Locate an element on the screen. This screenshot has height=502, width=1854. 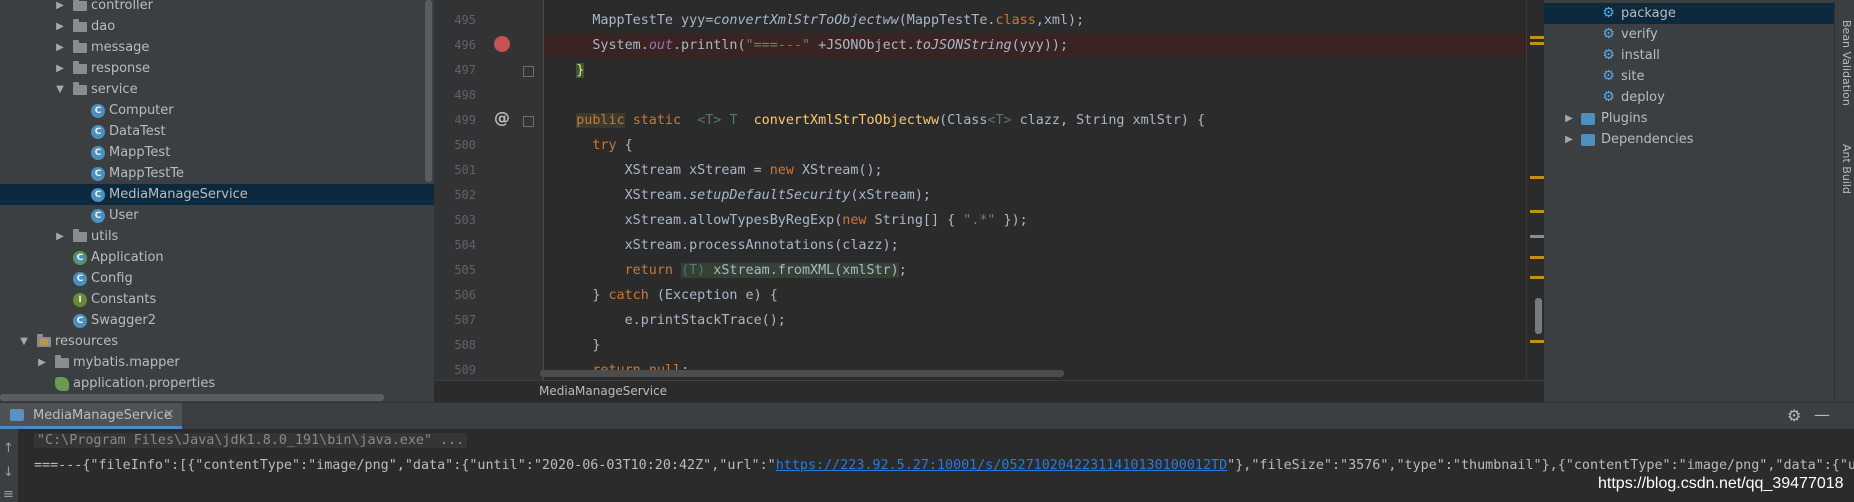
tree-vertical-scrollbar is located at coordinates (428, 91).